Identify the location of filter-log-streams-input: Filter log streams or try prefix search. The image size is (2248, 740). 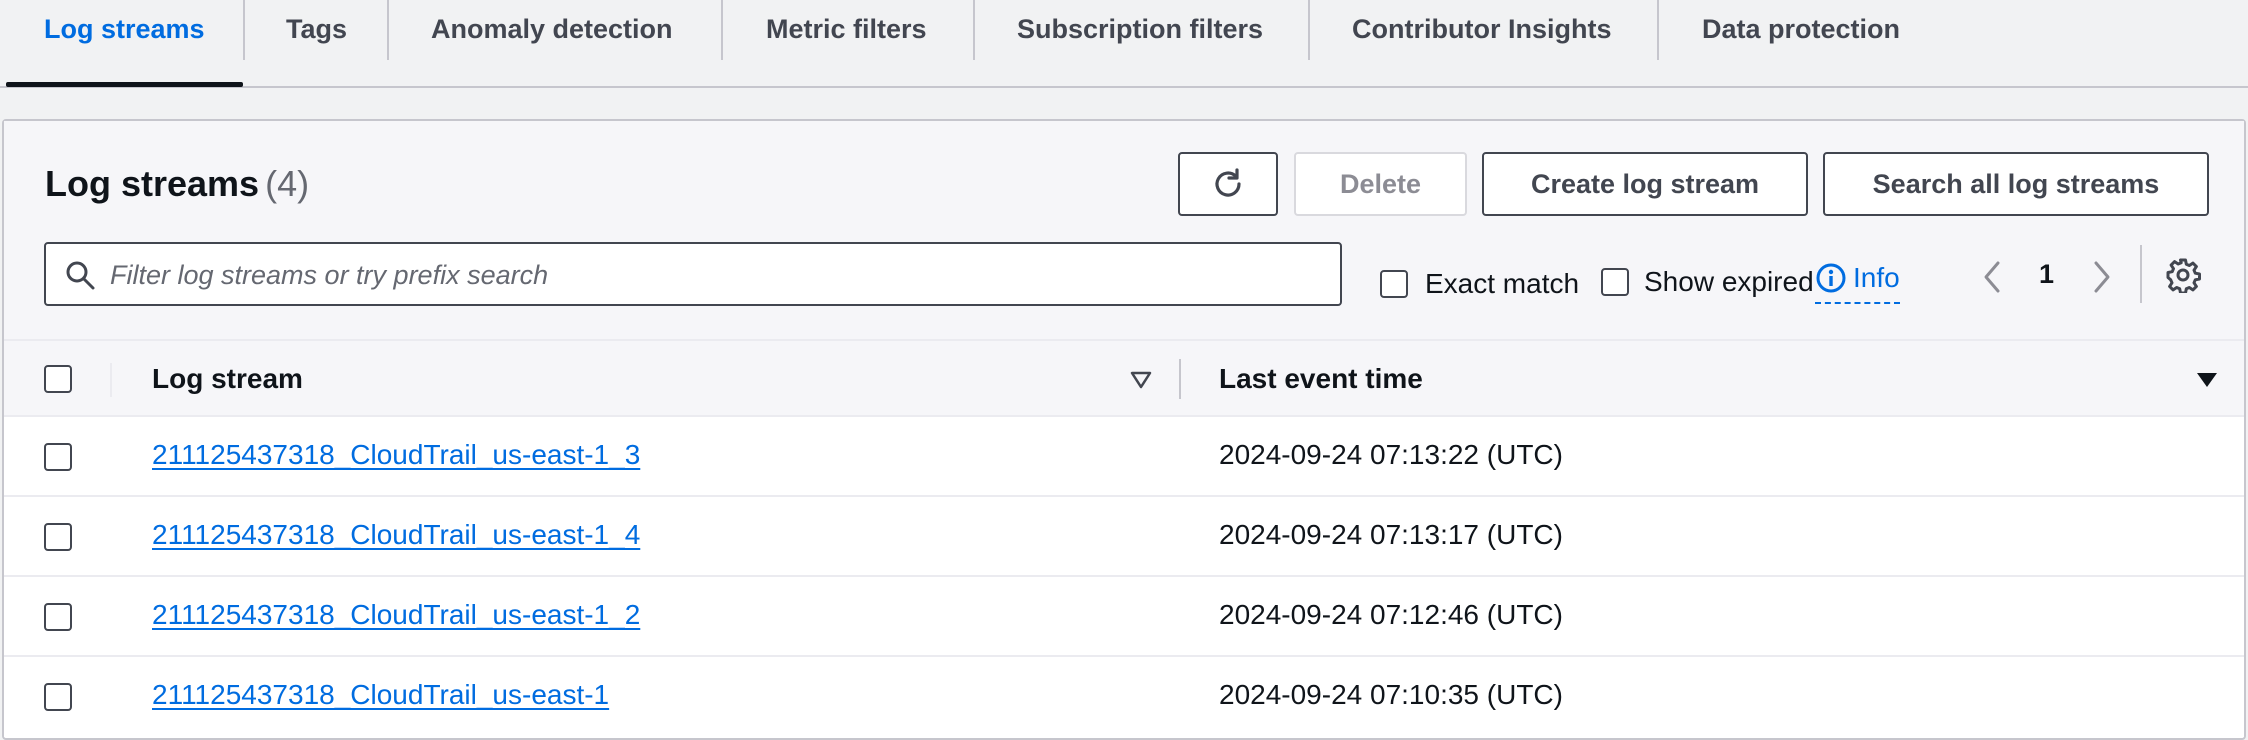
(693, 274).